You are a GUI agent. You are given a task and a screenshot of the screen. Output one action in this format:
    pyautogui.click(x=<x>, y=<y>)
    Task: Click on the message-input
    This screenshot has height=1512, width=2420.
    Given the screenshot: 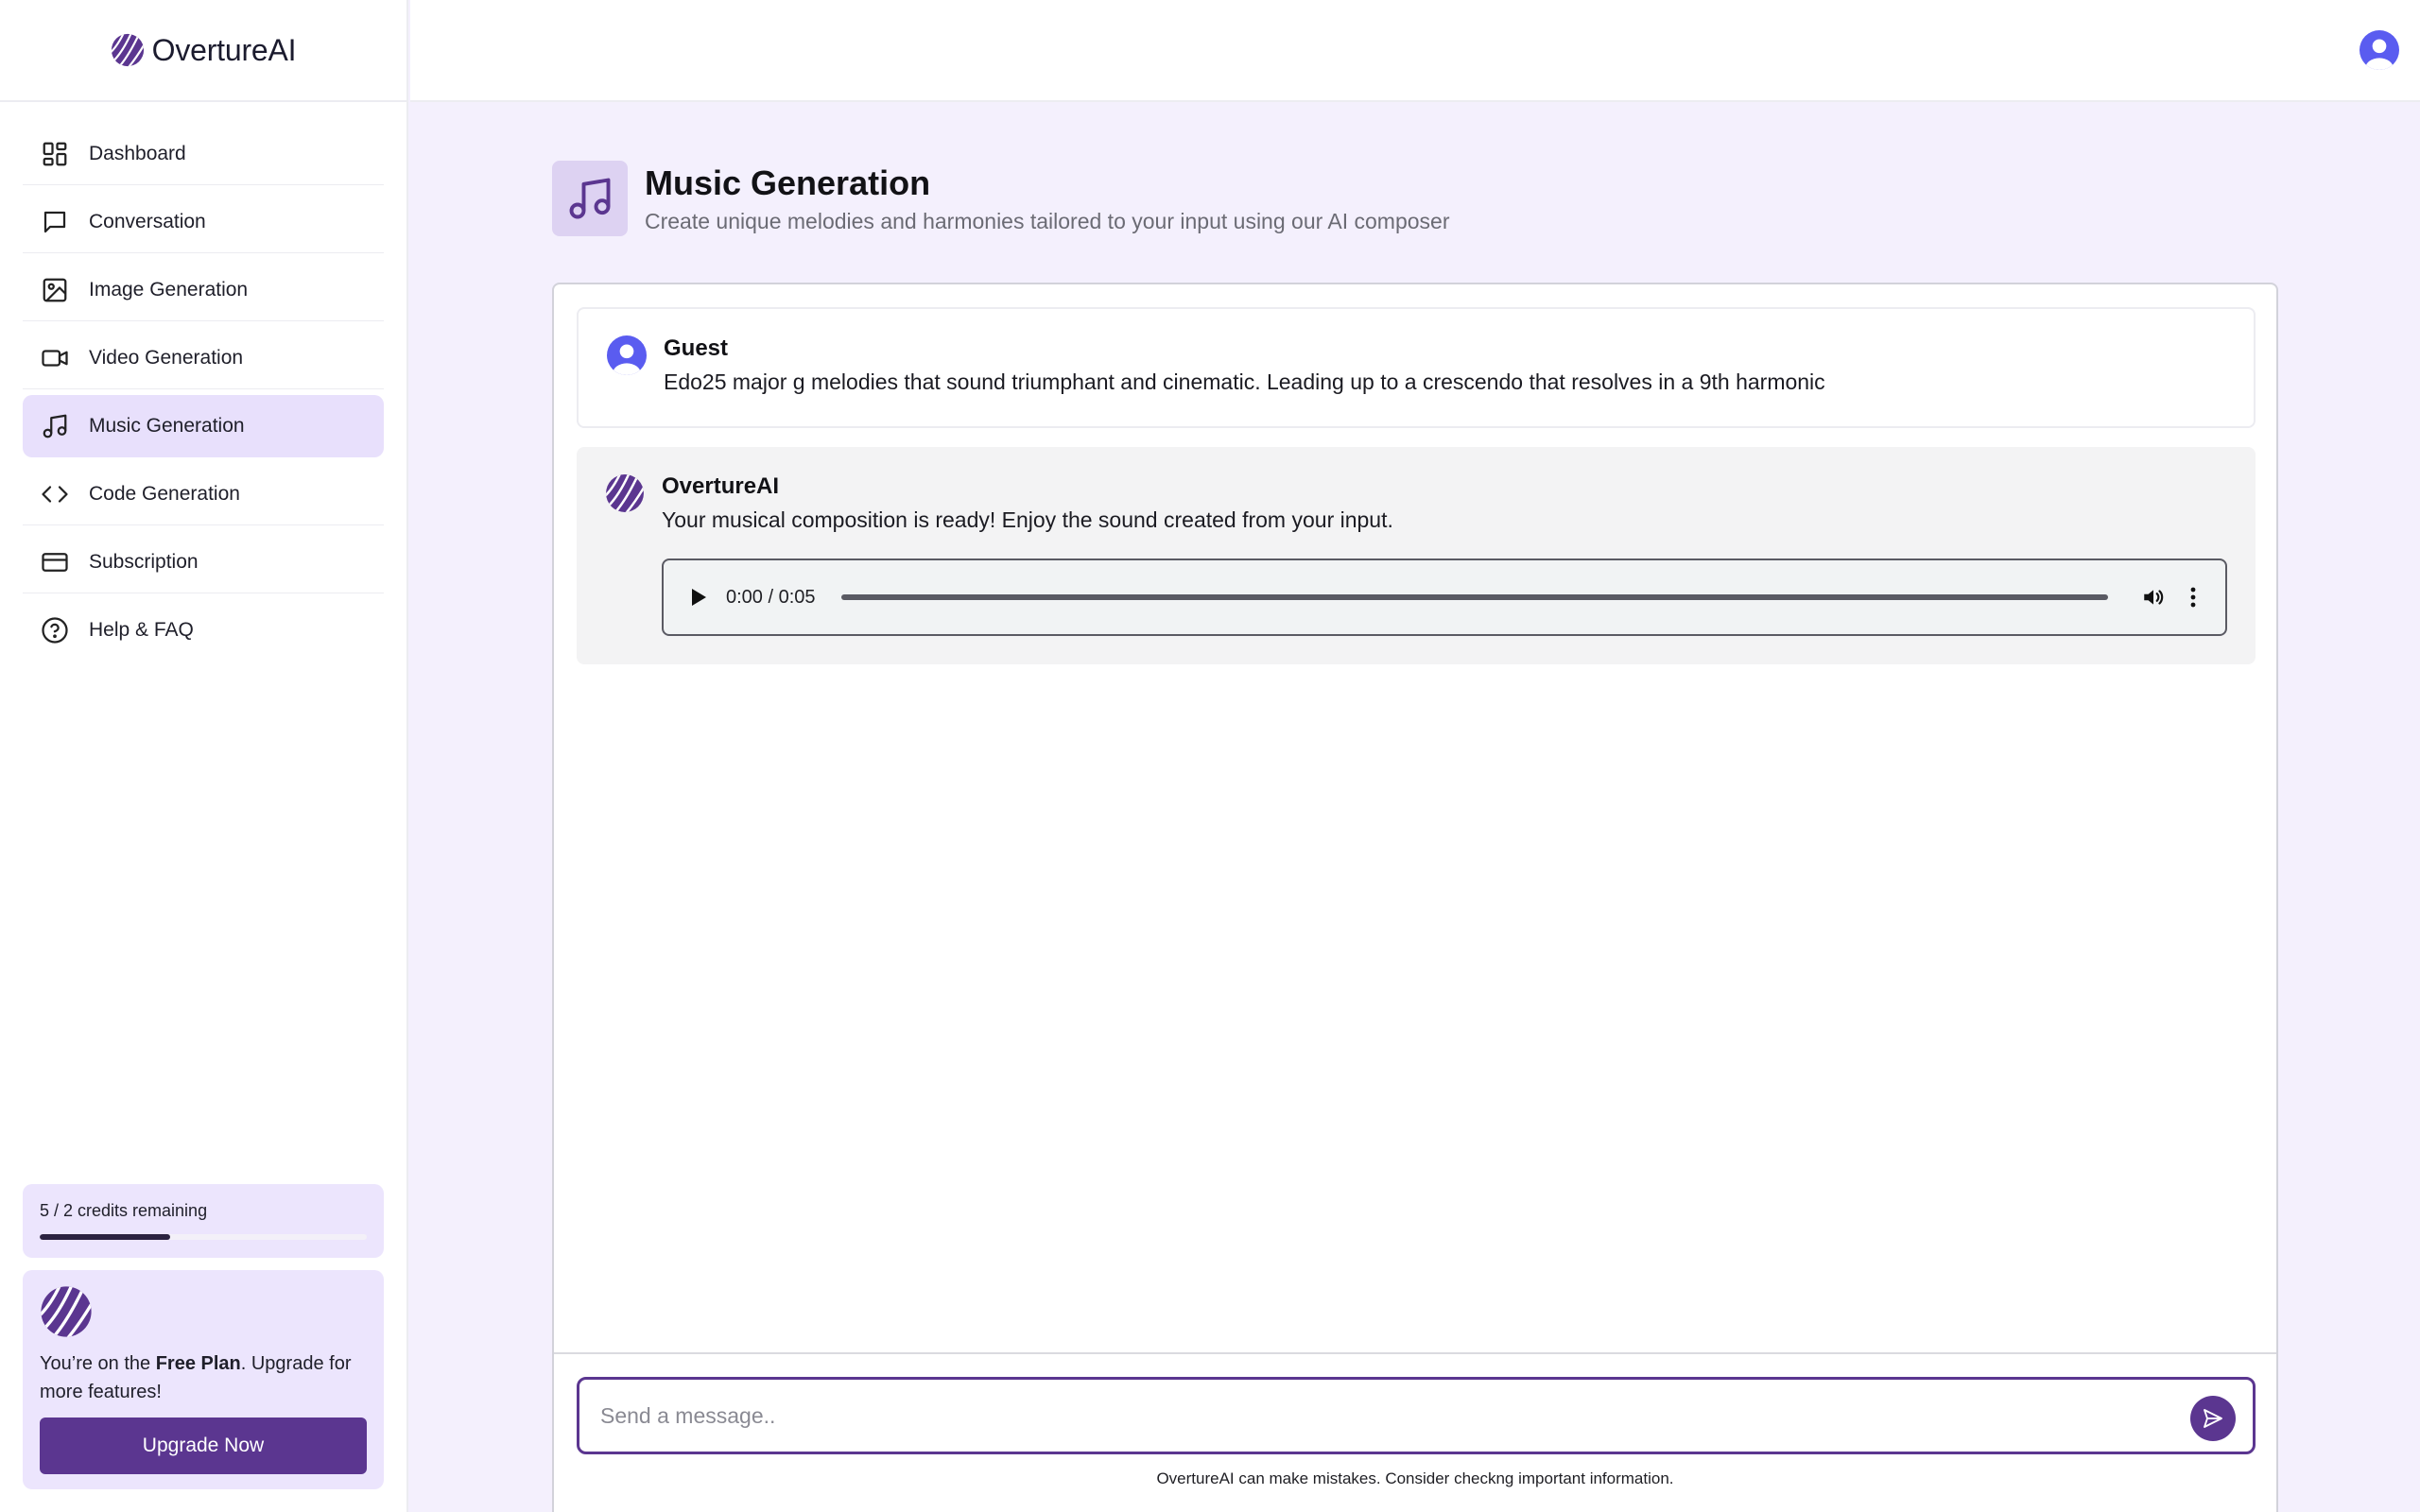 What is the action you would take?
    pyautogui.click(x=1375, y=1416)
    